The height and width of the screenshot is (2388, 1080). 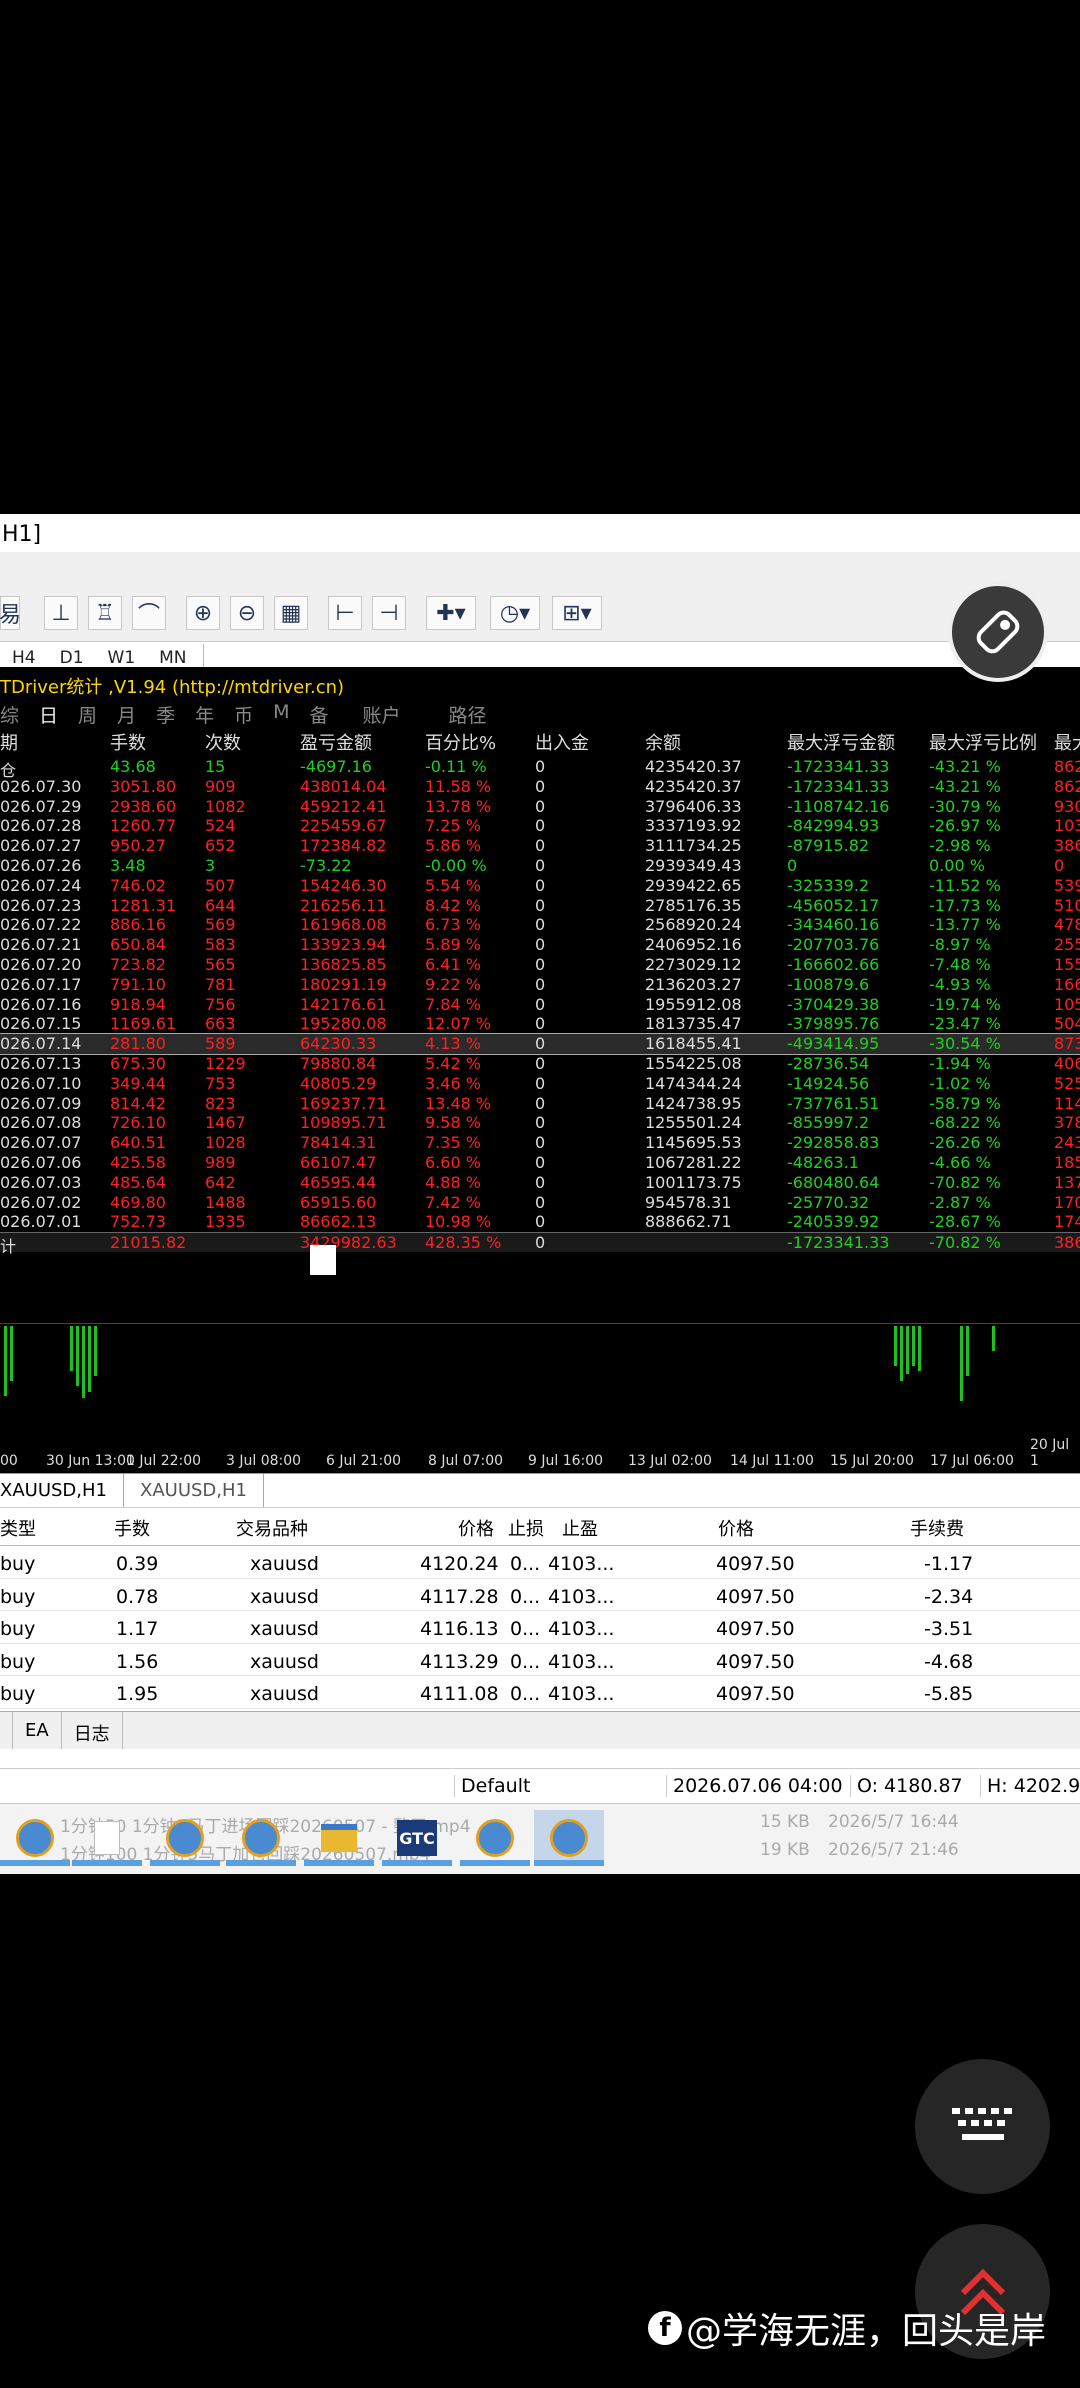 I want to click on col-sl: 止损, so click(x=526, y=1528).